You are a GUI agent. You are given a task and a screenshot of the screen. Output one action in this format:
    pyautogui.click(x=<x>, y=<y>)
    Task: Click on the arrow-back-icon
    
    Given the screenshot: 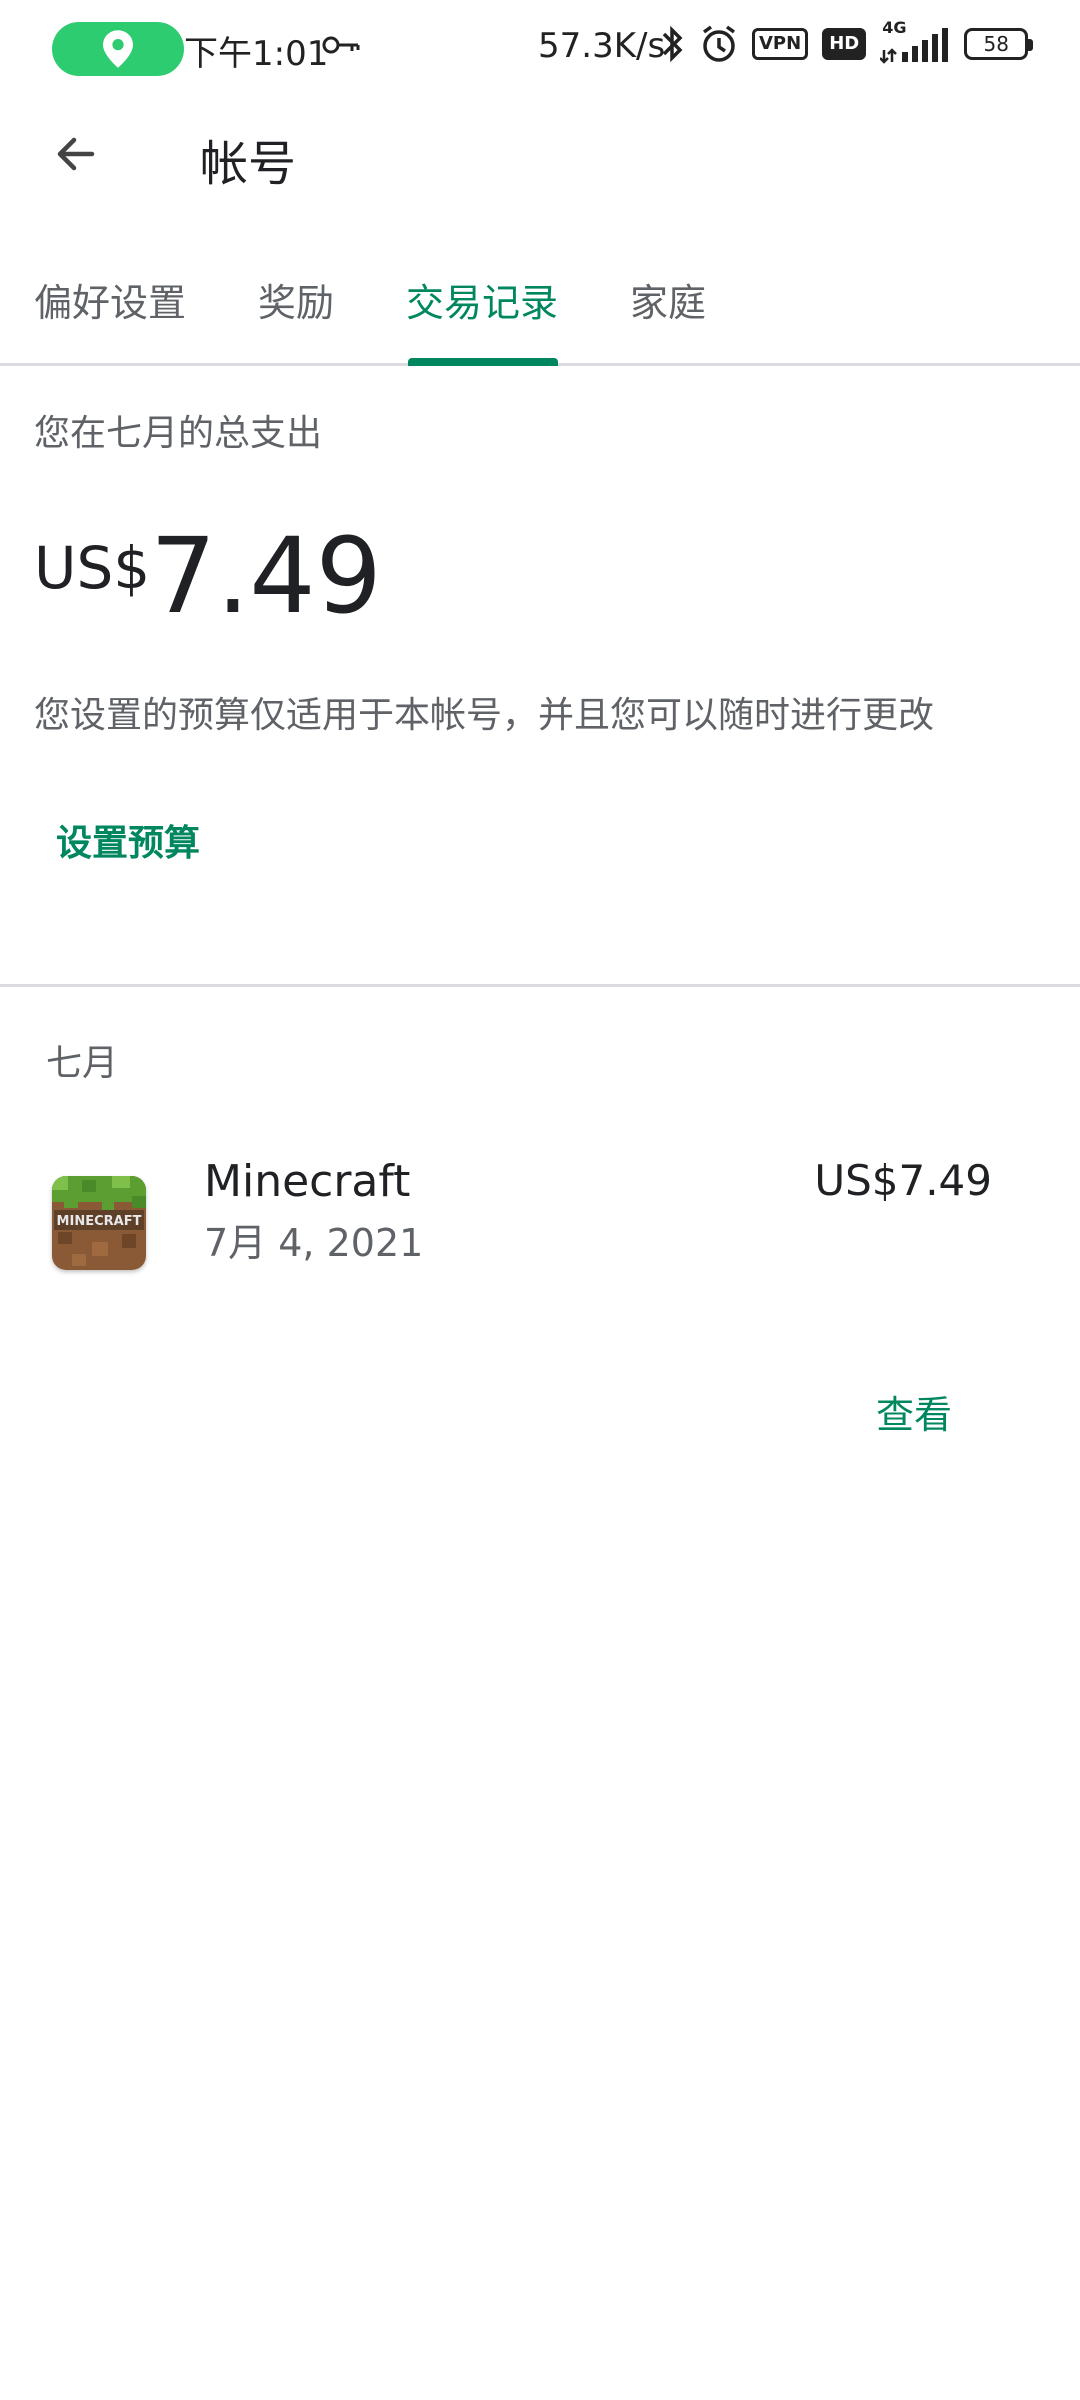 What is the action you would take?
    pyautogui.click(x=76, y=154)
    